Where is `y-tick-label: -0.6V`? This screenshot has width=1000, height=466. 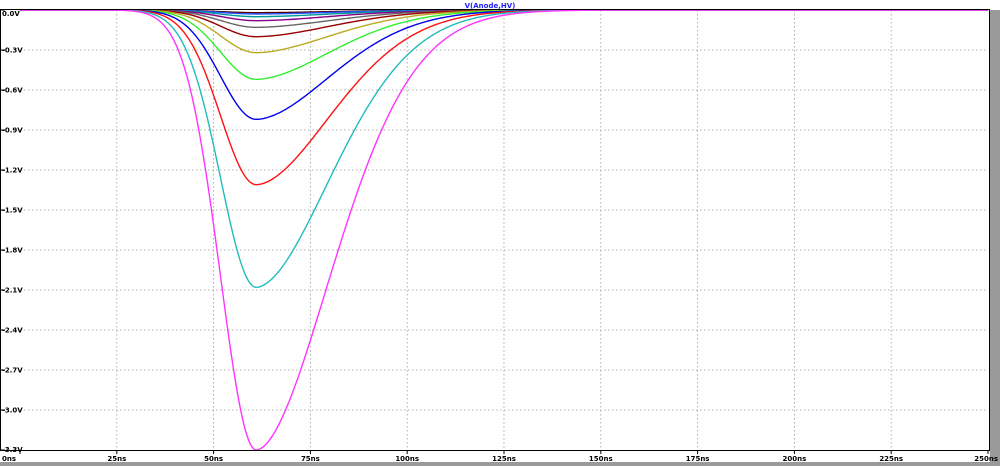
y-tick-label: -0.6V is located at coordinates (12, 91).